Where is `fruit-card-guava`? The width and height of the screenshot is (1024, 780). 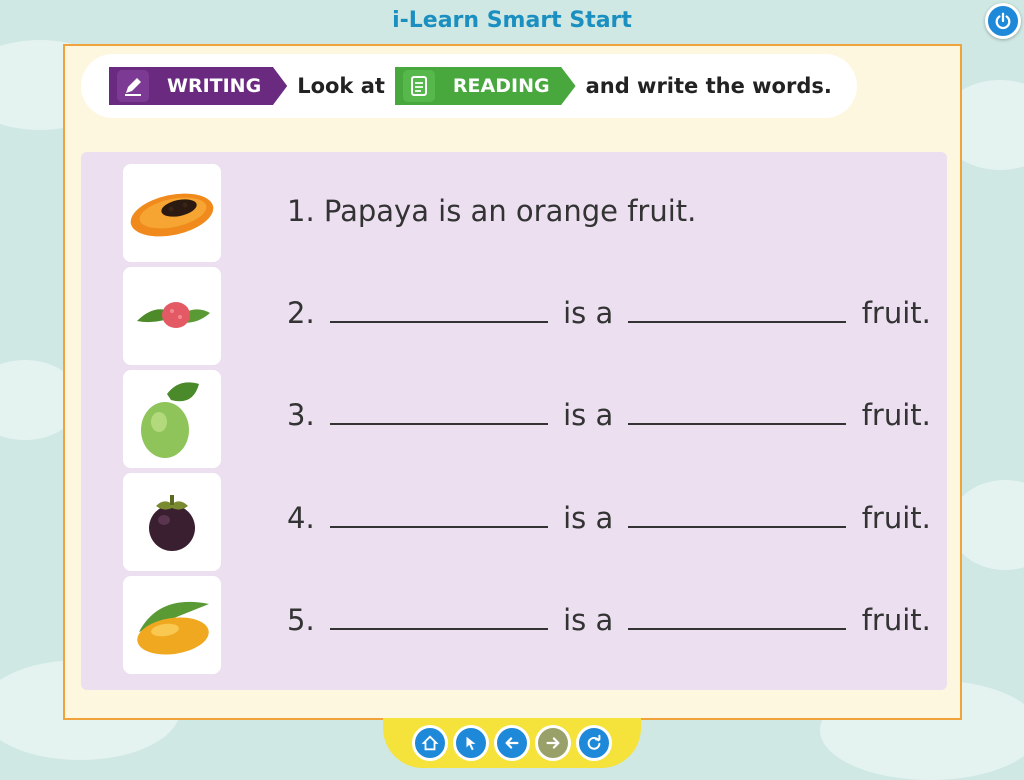 fruit-card-guava is located at coordinates (172, 419).